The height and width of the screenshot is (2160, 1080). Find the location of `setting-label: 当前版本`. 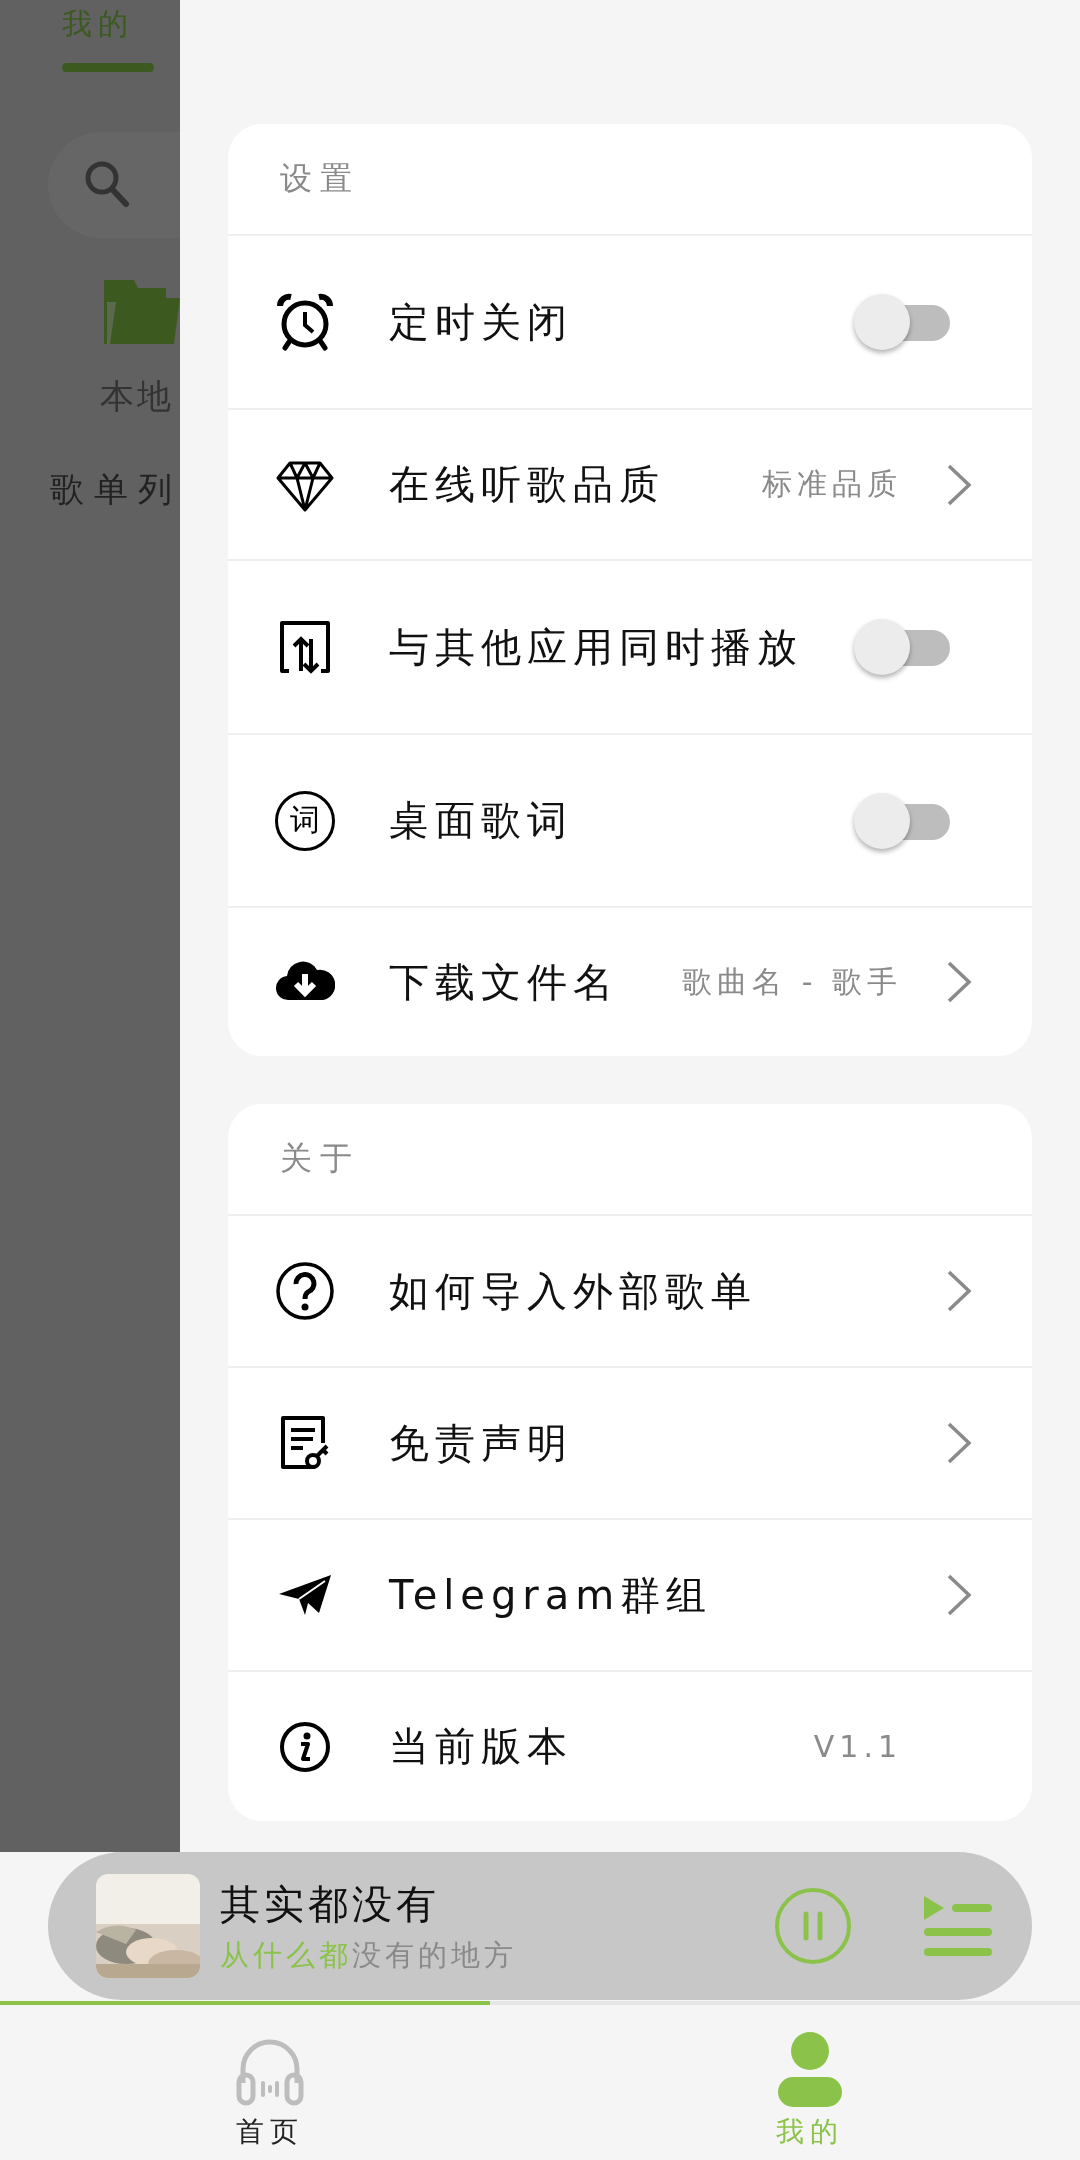

setting-label: 当前版本 is located at coordinates (481, 1746).